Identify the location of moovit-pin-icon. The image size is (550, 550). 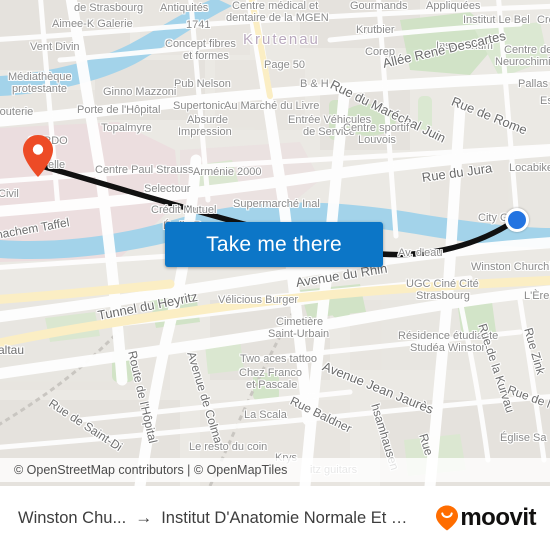
(447, 518).